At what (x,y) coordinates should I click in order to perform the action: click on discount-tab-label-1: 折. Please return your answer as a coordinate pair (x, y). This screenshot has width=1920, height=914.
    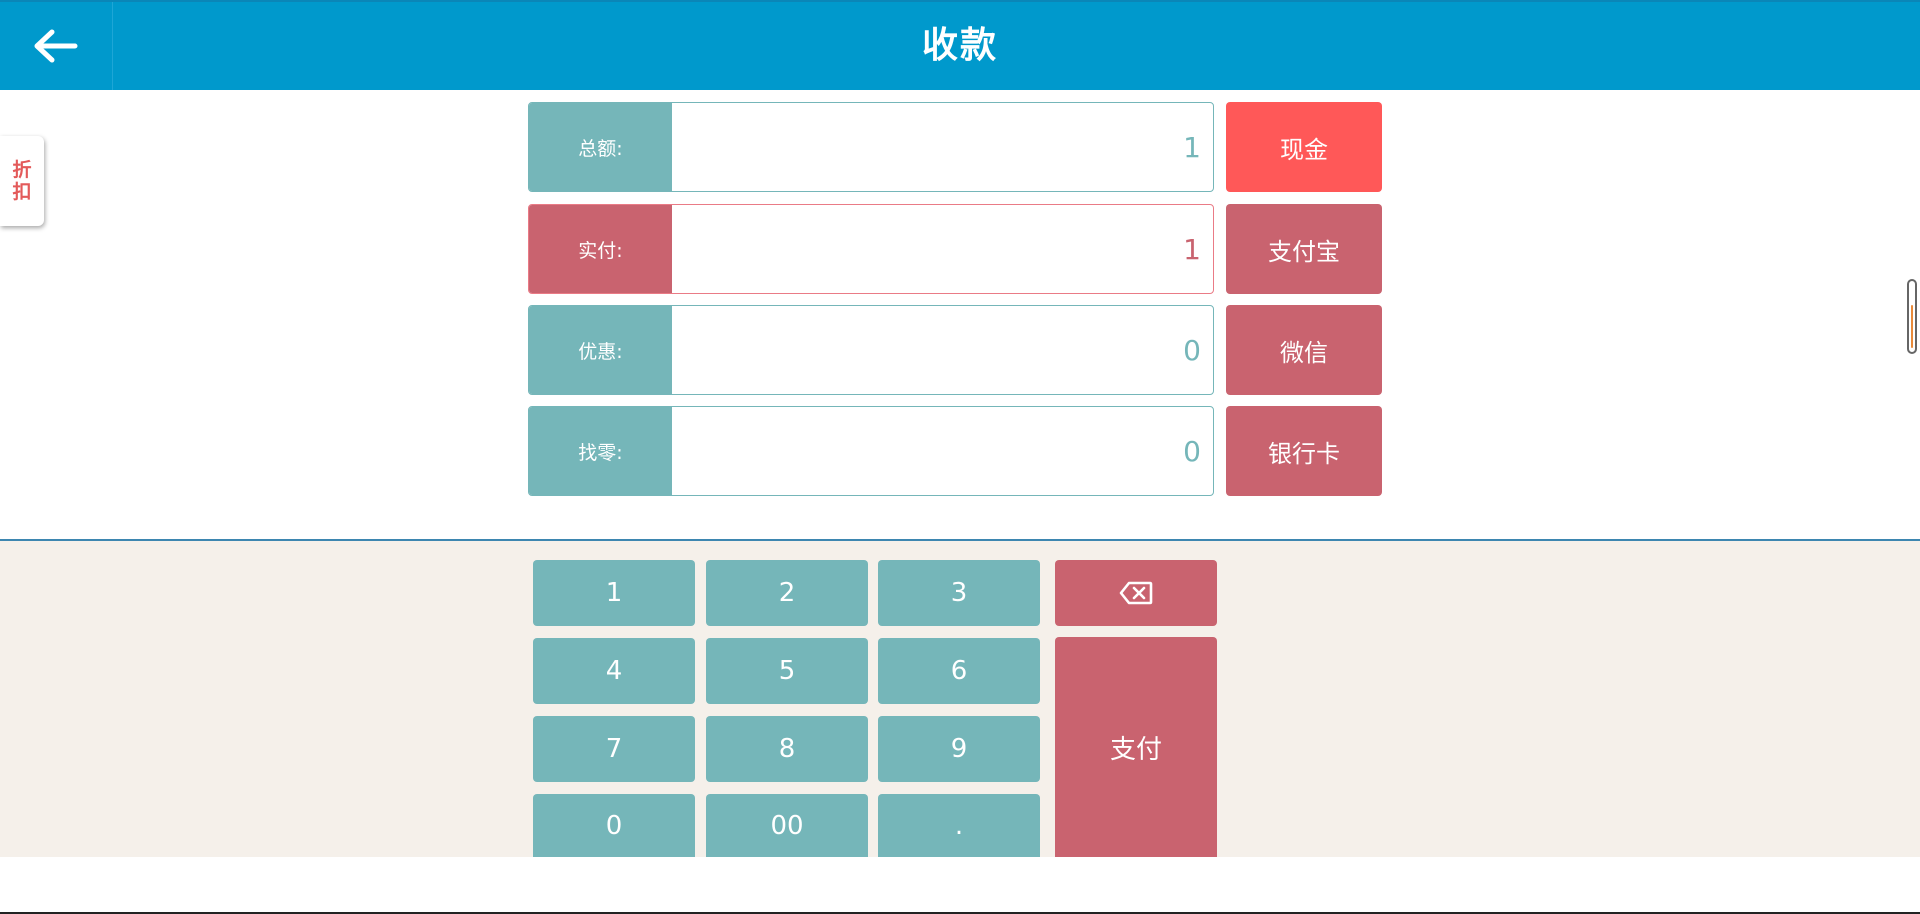
    Looking at the image, I should click on (22, 170).